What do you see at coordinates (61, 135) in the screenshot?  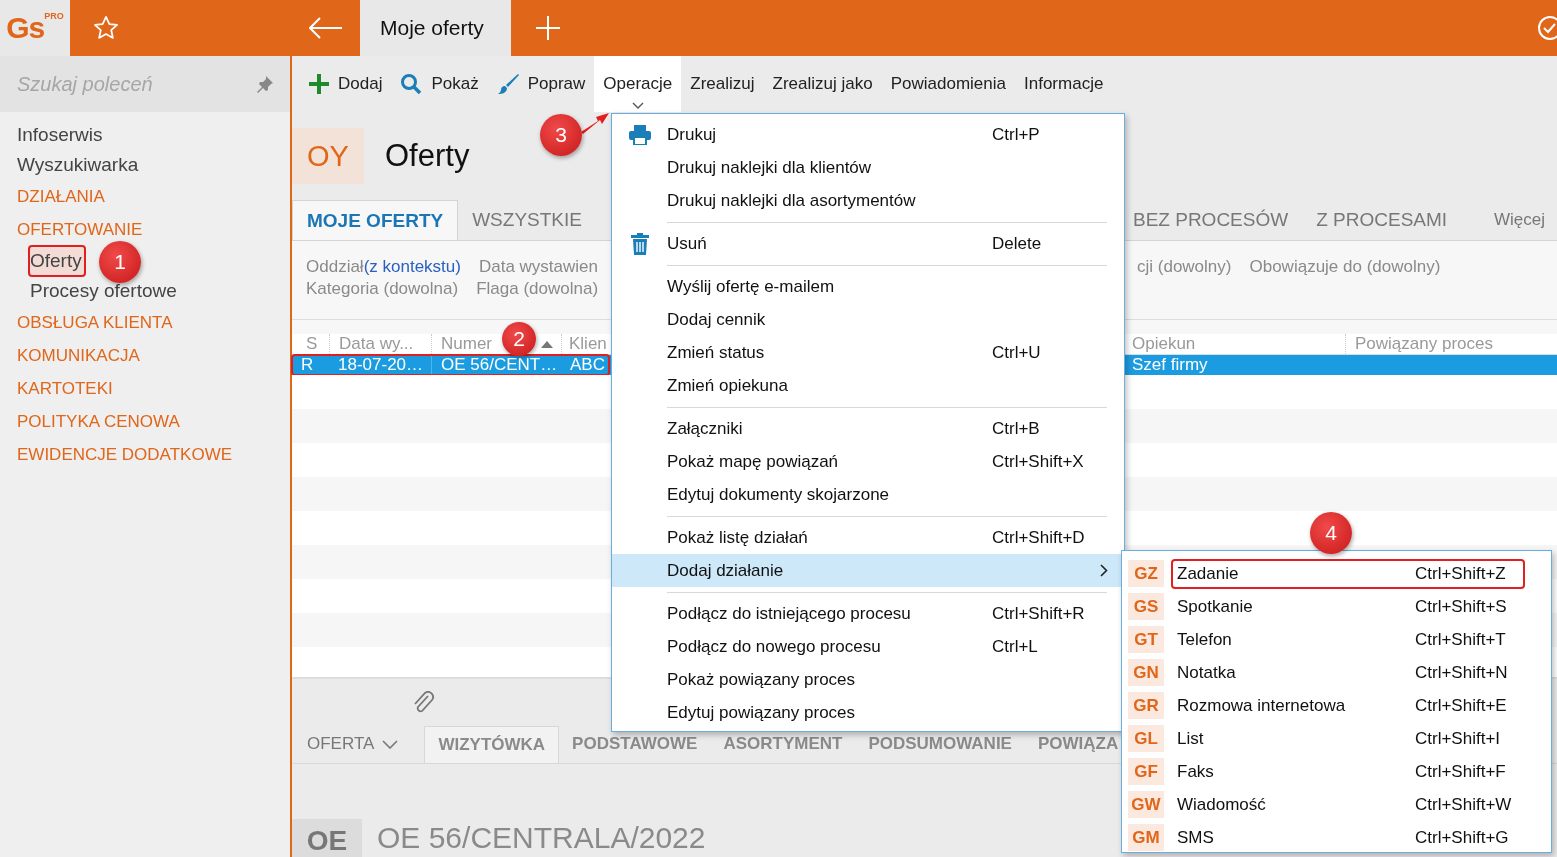 I see `nav-item: Infoserwis` at bounding box center [61, 135].